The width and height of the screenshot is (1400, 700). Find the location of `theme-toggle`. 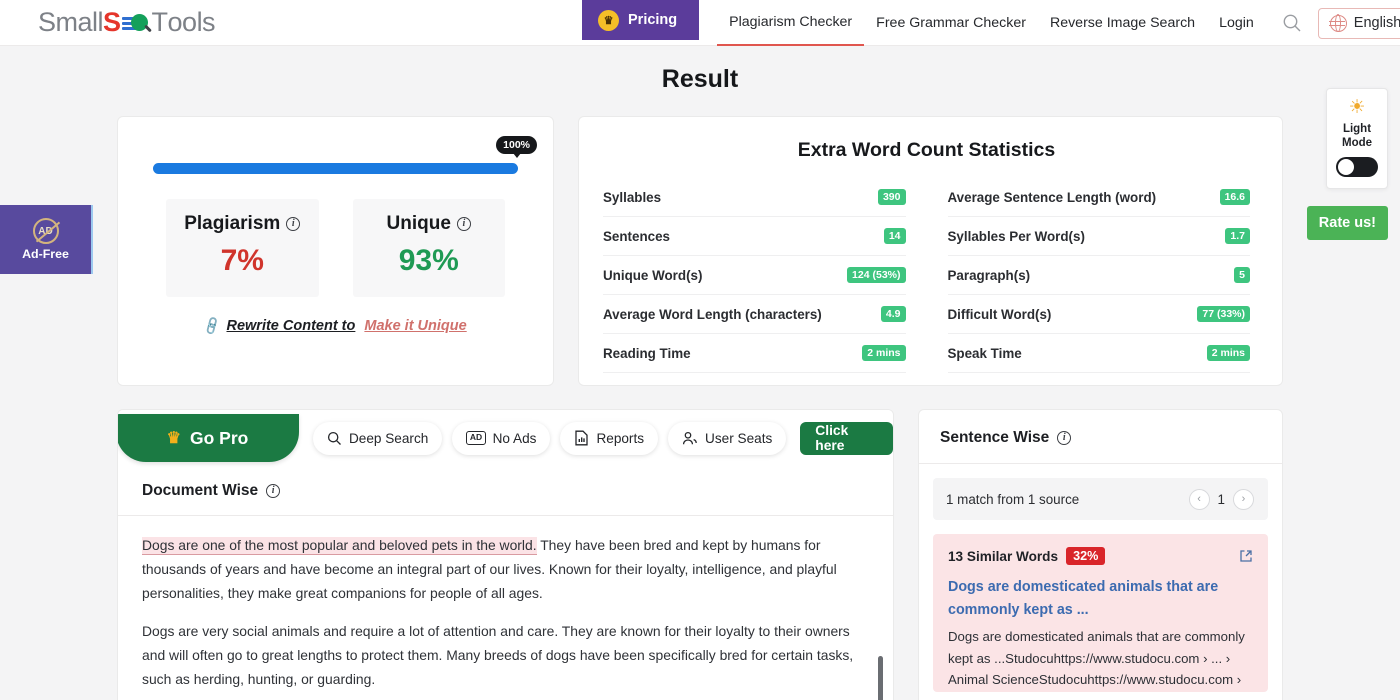

theme-toggle is located at coordinates (1357, 167).